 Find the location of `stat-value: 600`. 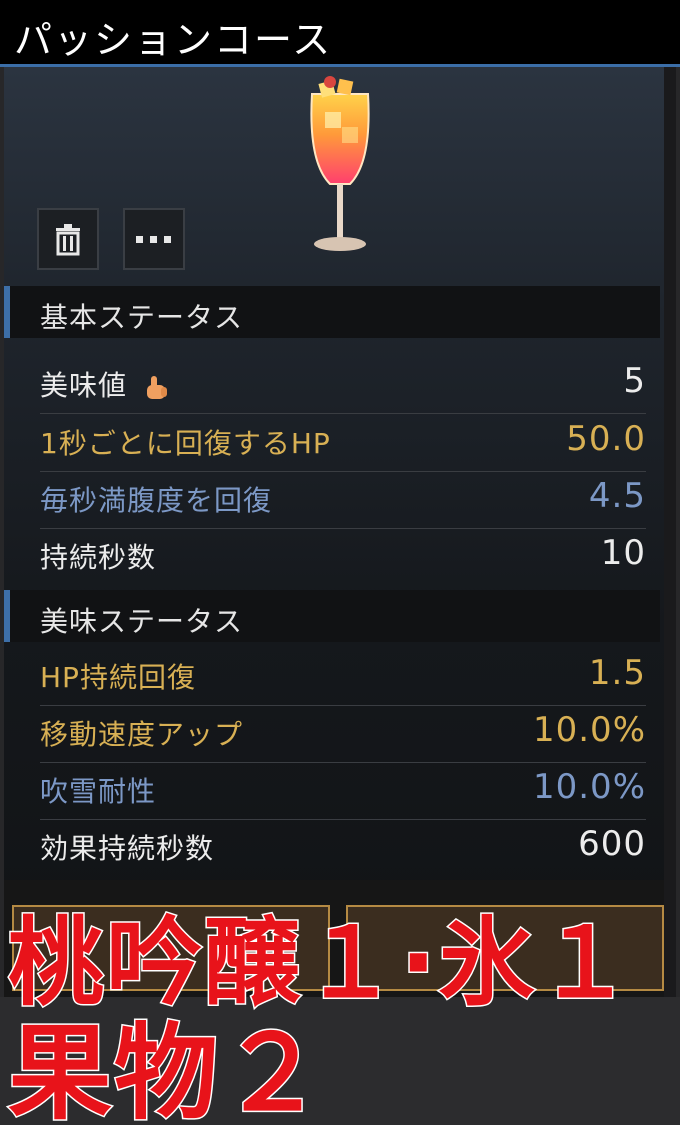

stat-value: 600 is located at coordinates (612, 844).